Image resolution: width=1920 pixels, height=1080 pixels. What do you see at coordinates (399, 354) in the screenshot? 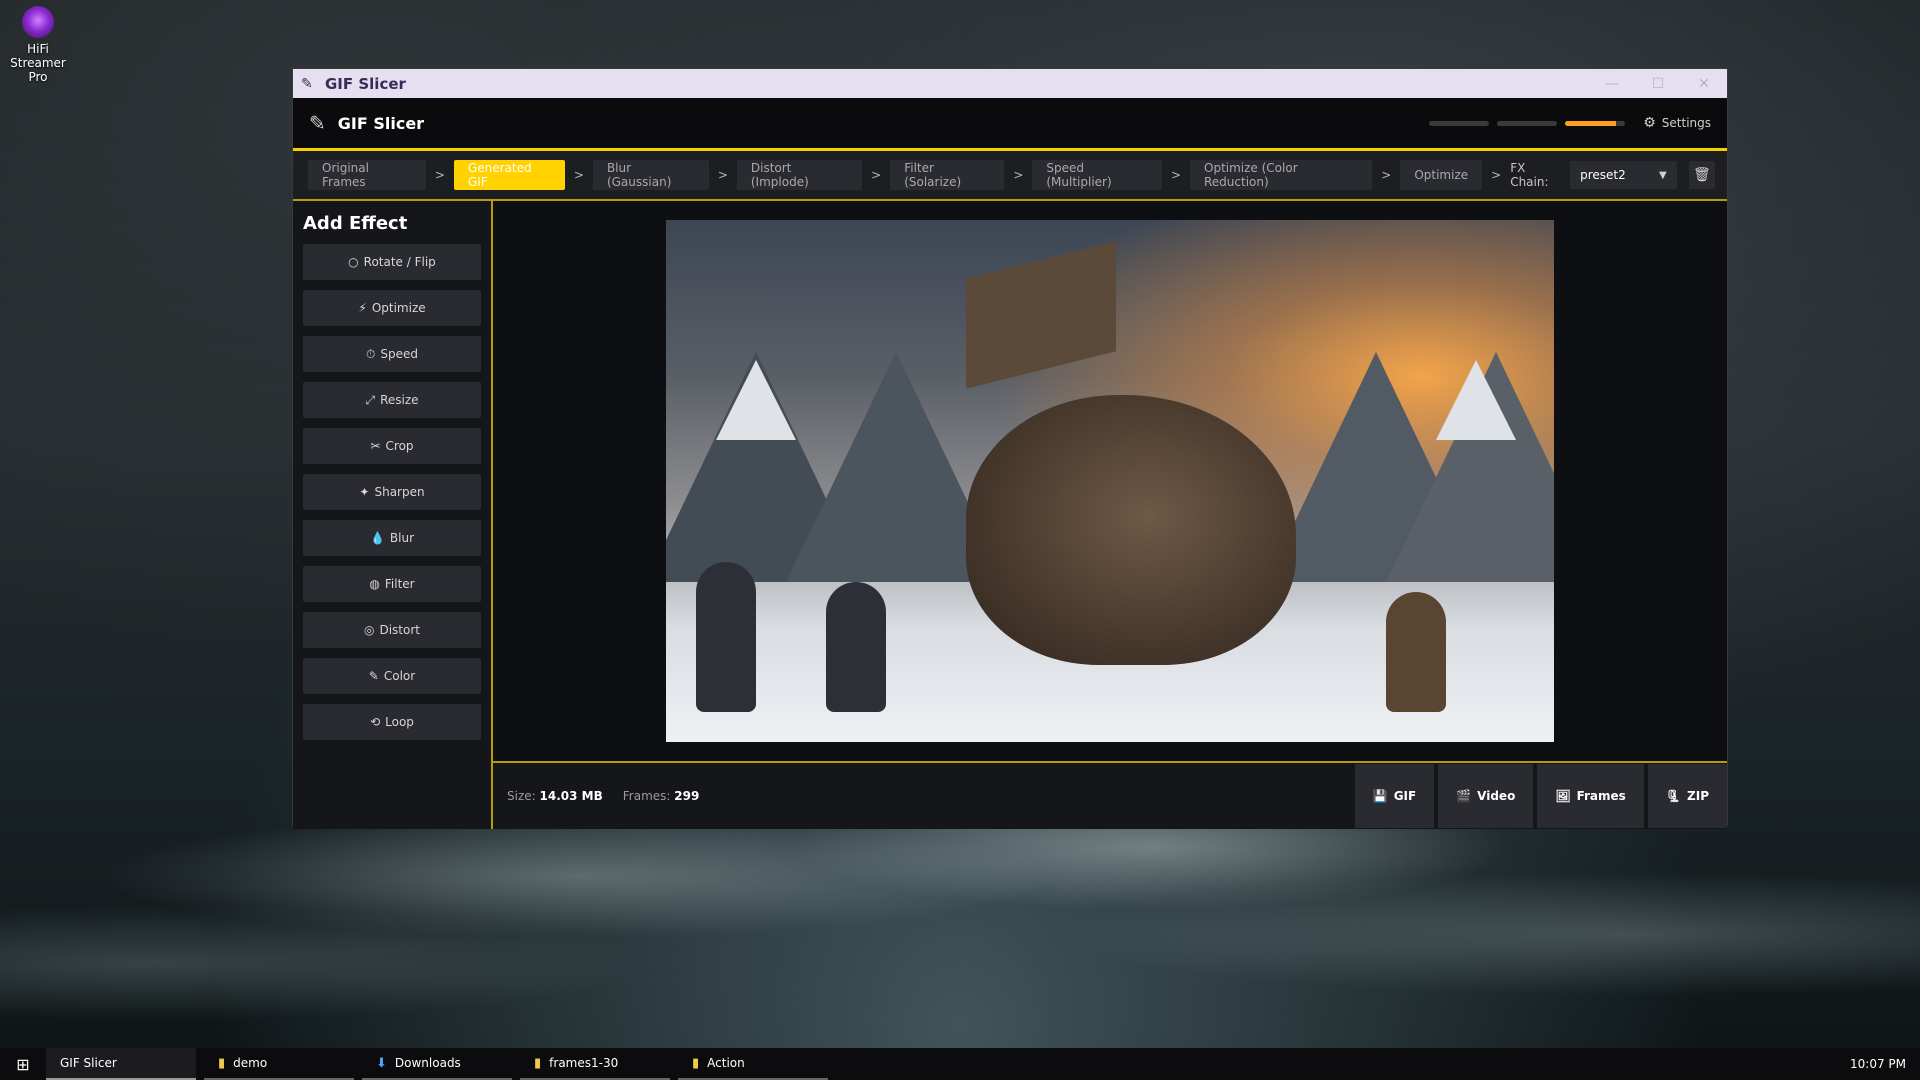
I see `effect-label: Speed` at bounding box center [399, 354].